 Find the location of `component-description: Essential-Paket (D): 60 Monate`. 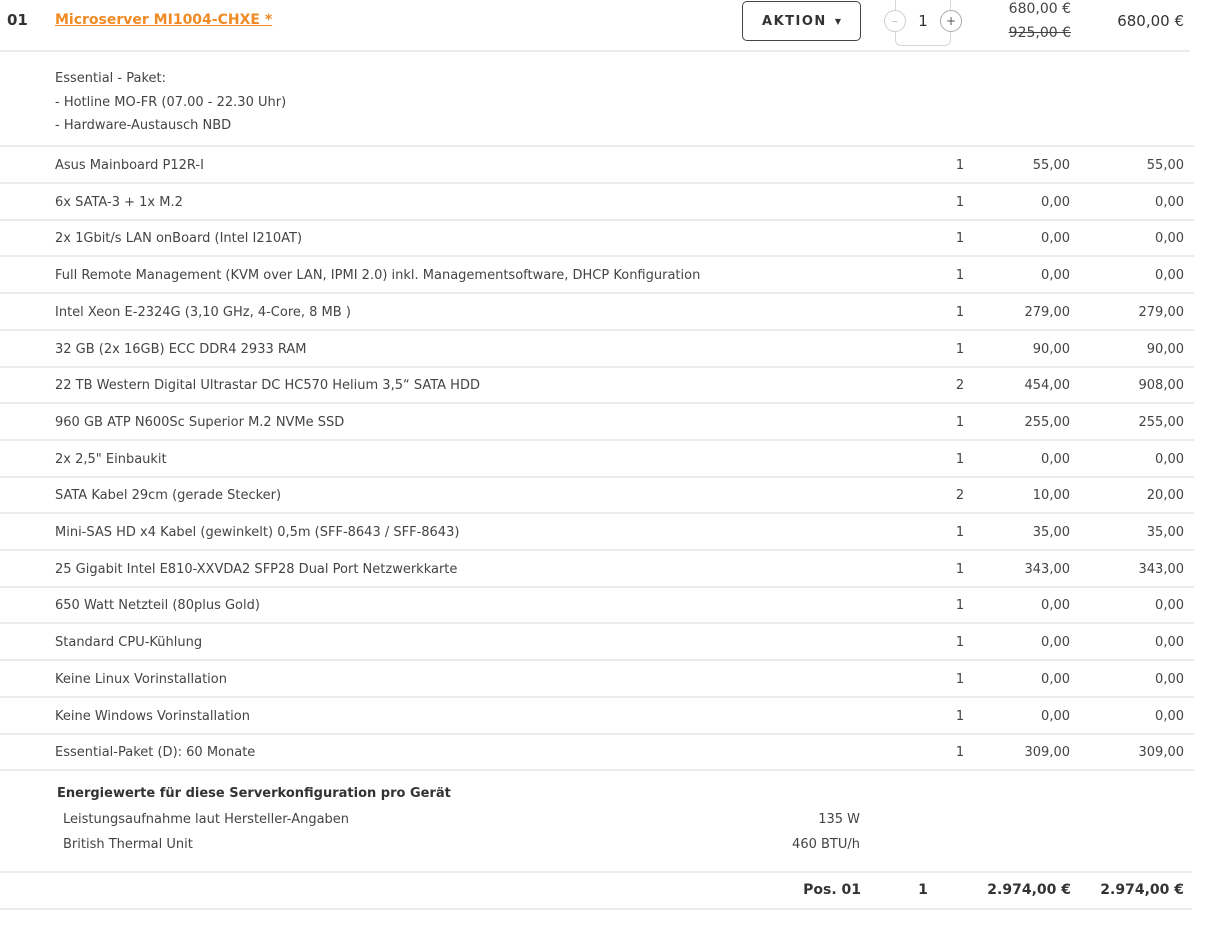

component-description: Essential-Paket (D): 60 Monate is located at coordinates (155, 753).